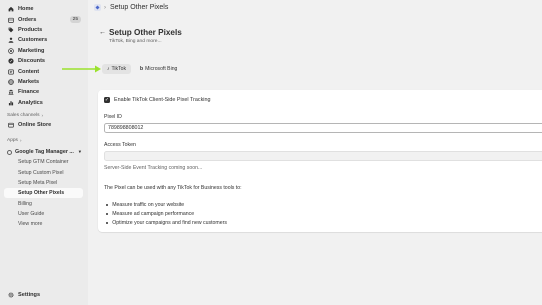  I want to click on list-item: Measure ad campaign performance, so click(166, 213).